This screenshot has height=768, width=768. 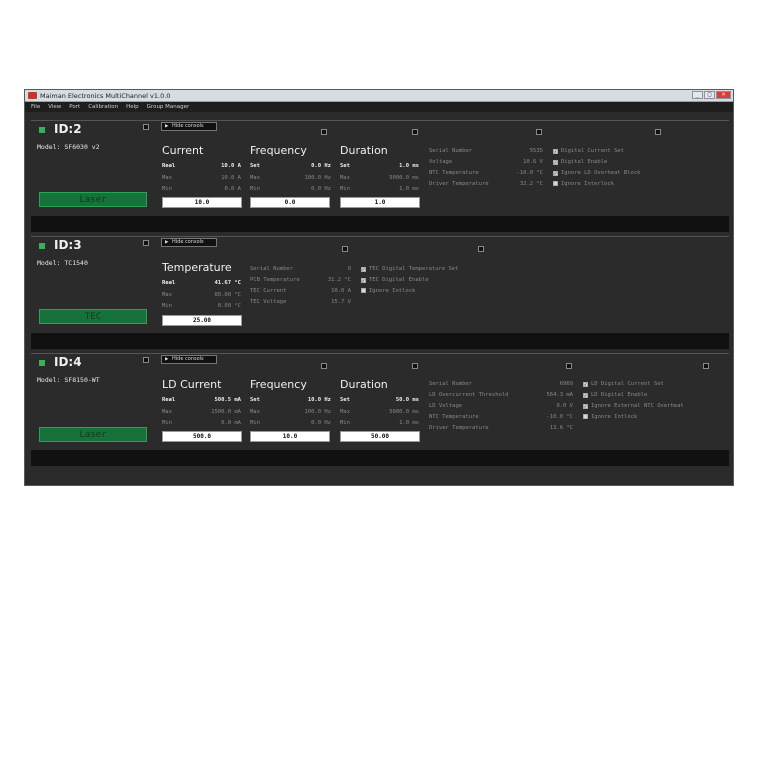 I want to click on device-id: ID:3, so click(x=68, y=245).